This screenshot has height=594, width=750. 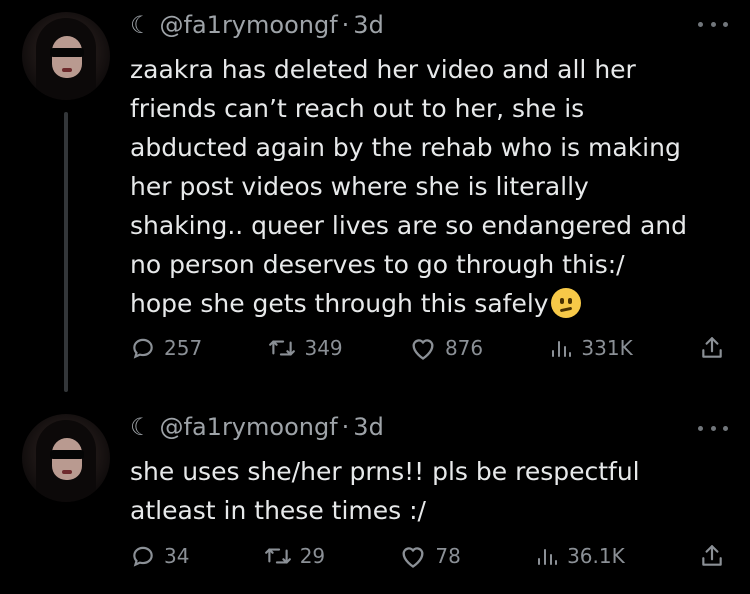 What do you see at coordinates (377, 264) in the screenshot?
I see `tweet-text-line: no person deserves to go through this:/` at bounding box center [377, 264].